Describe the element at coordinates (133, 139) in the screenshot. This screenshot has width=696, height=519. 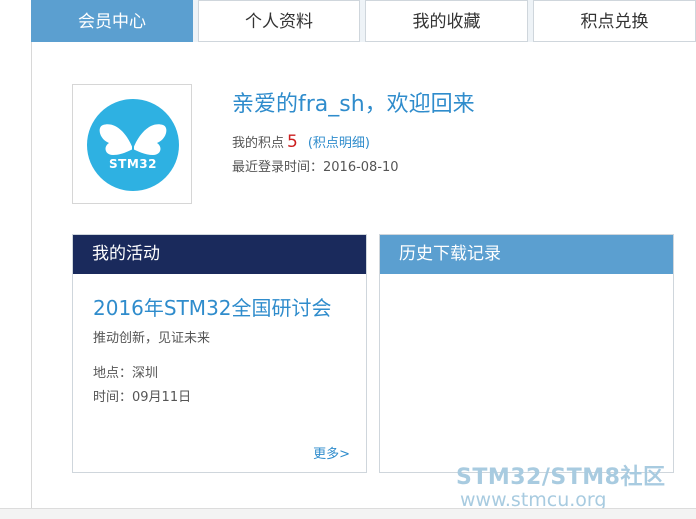
I see `butterfly-icon` at that location.